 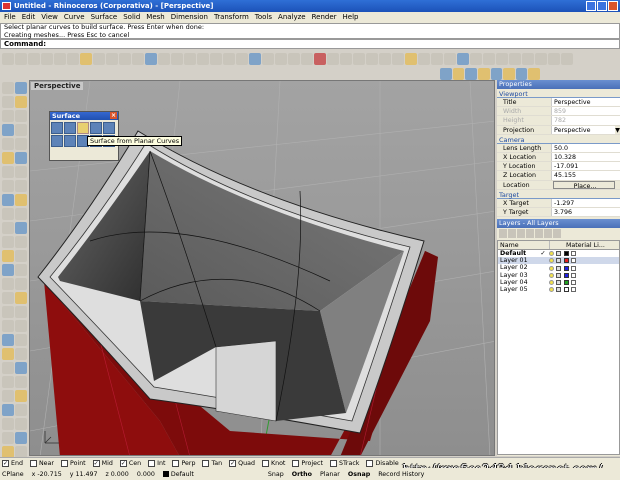 I want to click on property-value: 3.796, so click(x=585, y=212).